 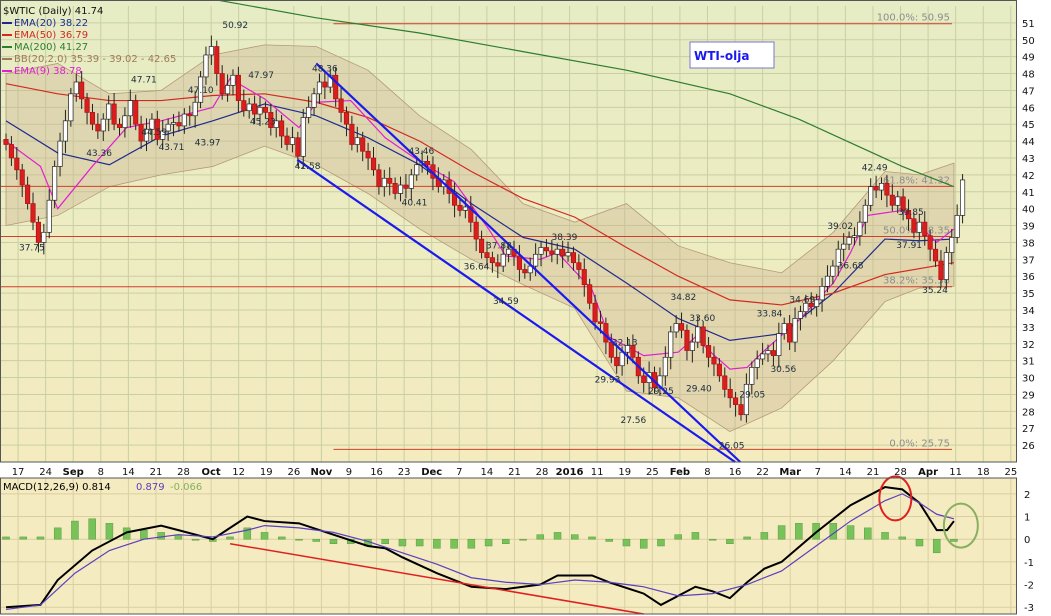 I want to click on price-label: 45.23, so click(x=263, y=122).